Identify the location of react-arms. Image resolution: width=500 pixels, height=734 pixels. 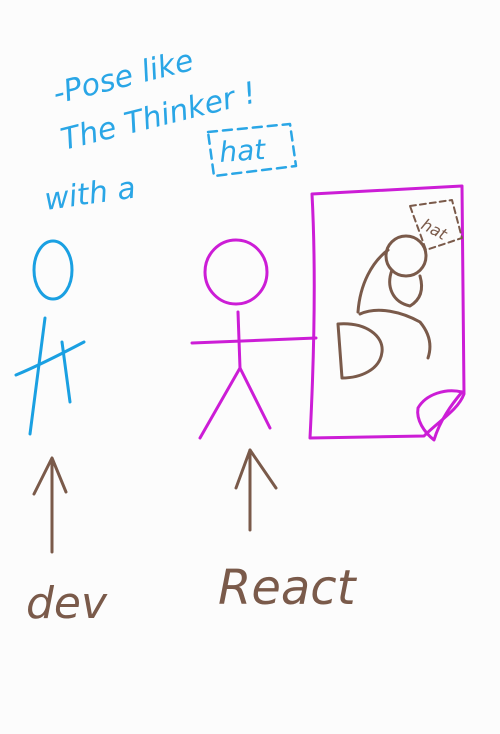
(254, 340).